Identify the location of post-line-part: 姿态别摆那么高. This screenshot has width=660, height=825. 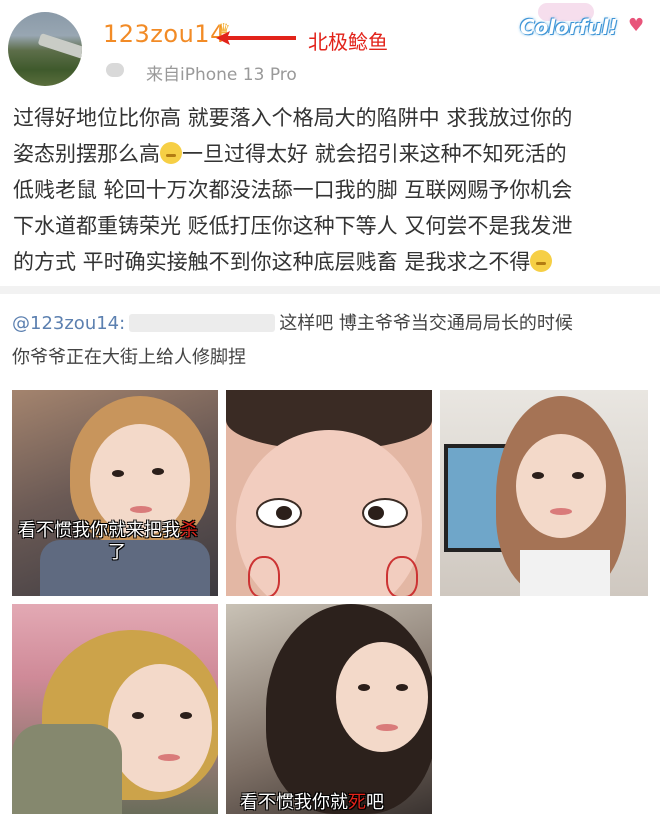
(86, 154).